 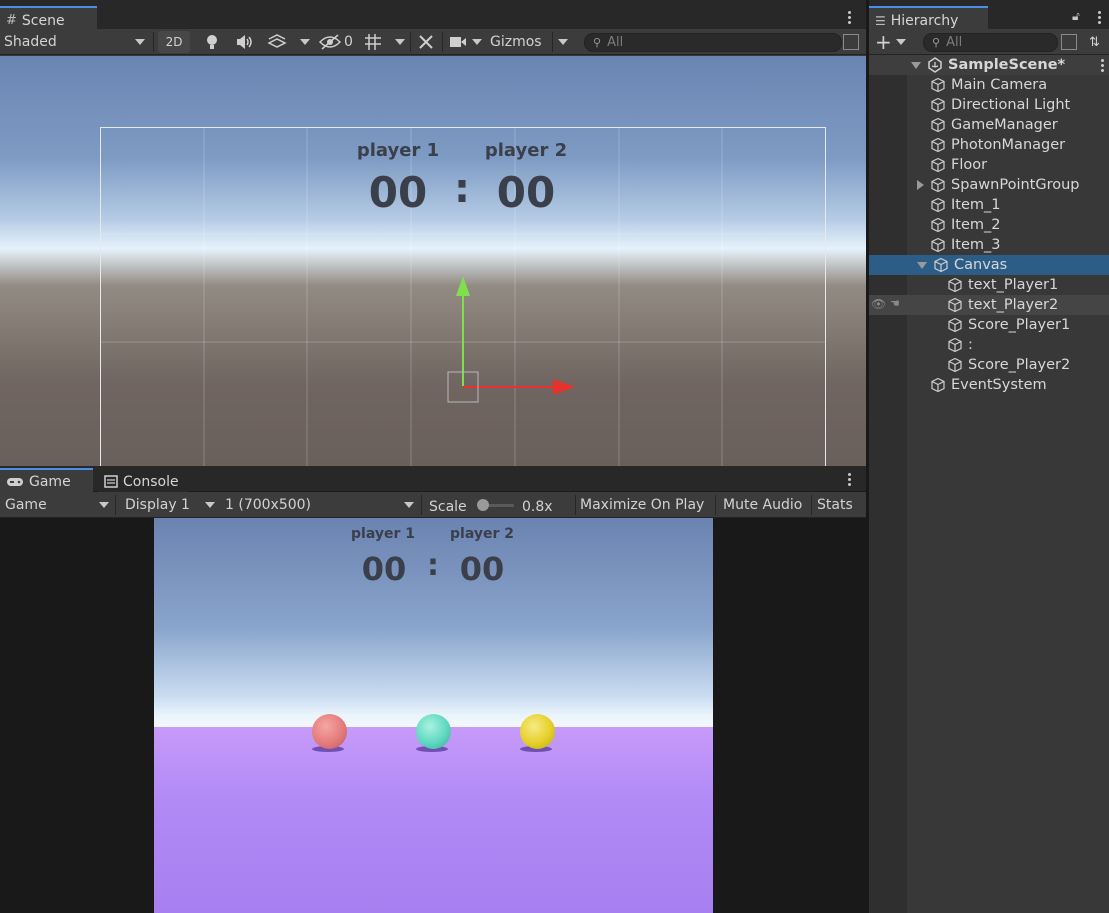 I want to click on hierarchy-item-label: text_Player1, so click(x=1013, y=285).